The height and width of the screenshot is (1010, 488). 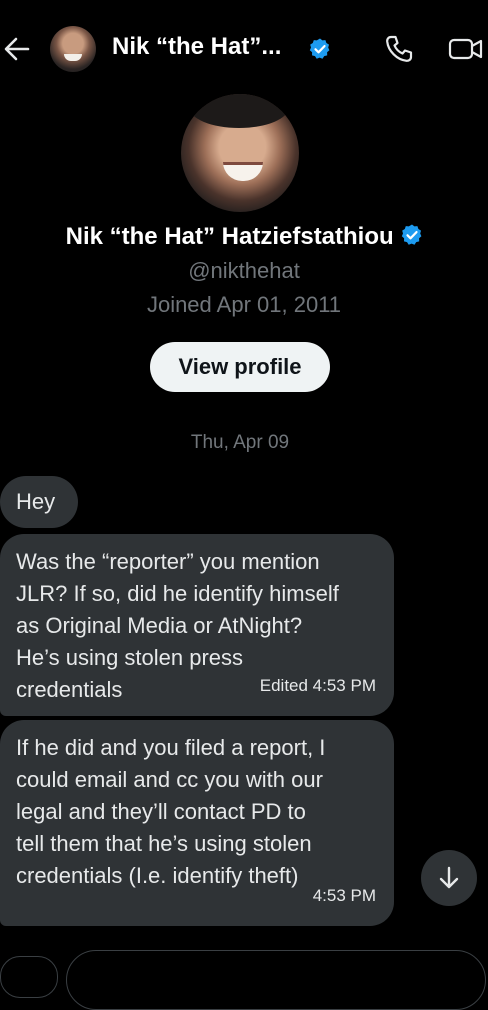 I want to click on composer-add-button, so click(x=29, y=977).